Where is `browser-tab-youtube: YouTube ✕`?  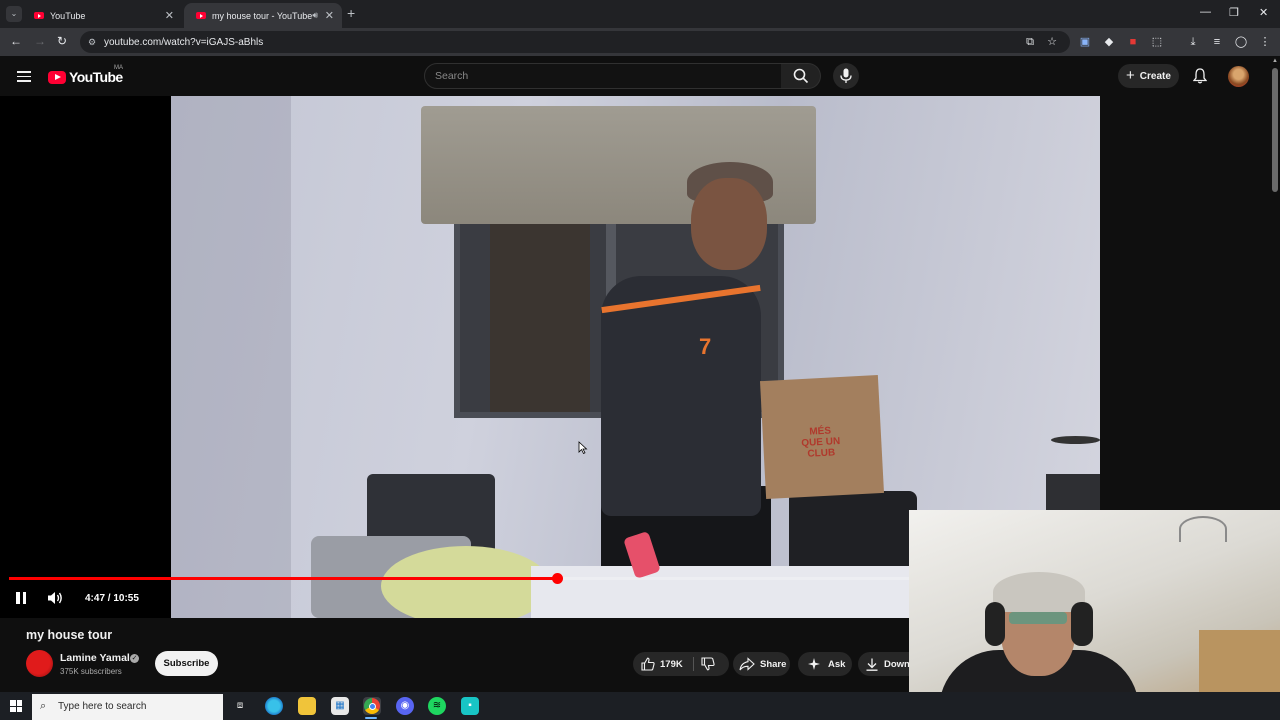
browser-tab-youtube: YouTube ✕ is located at coordinates (102, 15).